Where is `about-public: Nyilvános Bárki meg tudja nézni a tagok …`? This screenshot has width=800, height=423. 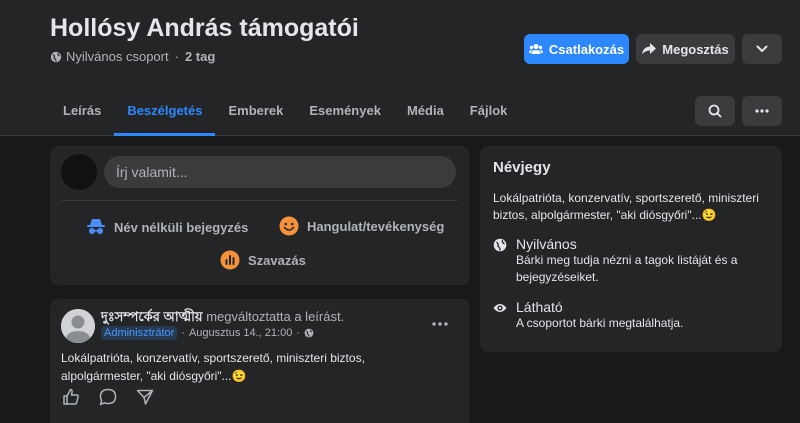
about-public: Nyilvános Bárki meg tudja nézni a tagok … is located at coordinates (629, 261).